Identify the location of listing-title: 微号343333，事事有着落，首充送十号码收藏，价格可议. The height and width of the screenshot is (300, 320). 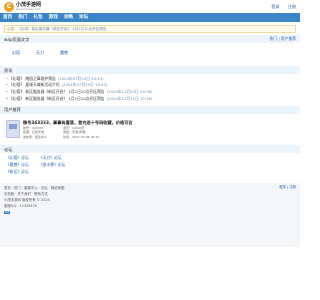
(158, 122).